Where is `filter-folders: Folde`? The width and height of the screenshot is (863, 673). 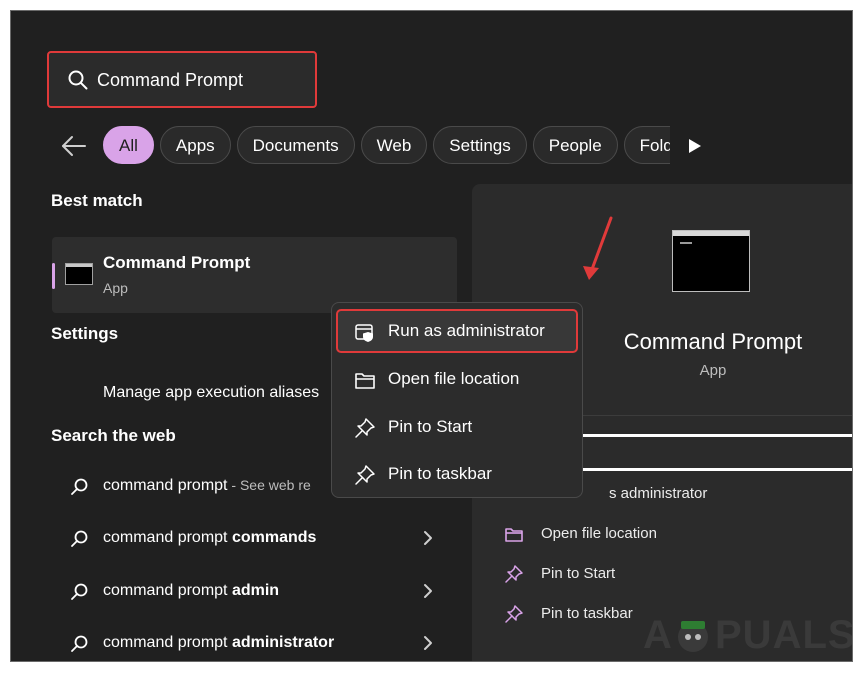 filter-folders: Folde is located at coordinates (646, 145).